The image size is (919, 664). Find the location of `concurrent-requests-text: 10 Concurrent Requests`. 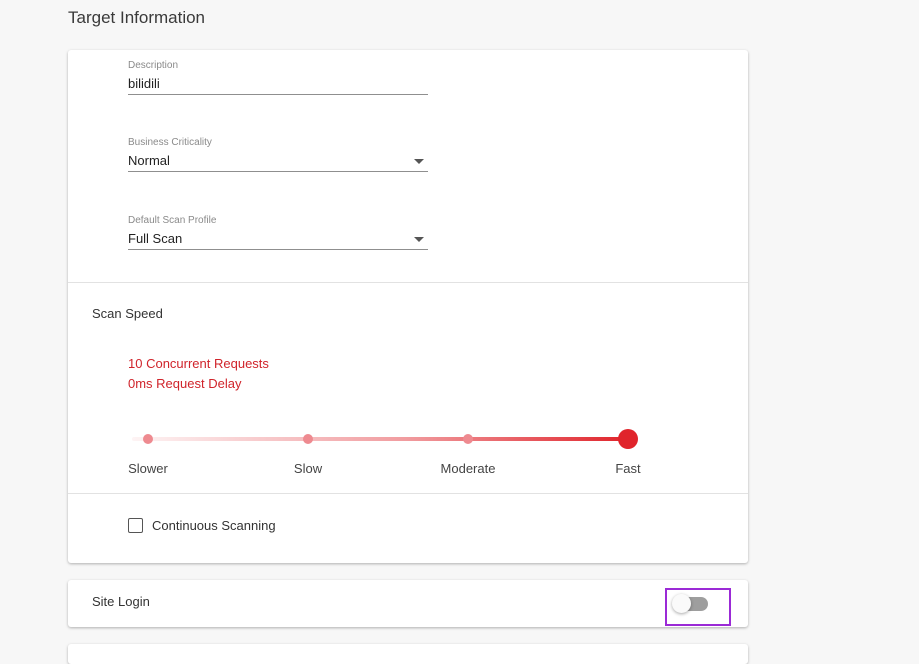

concurrent-requests-text: 10 Concurrent Requests is located at coordinates (198, 363).